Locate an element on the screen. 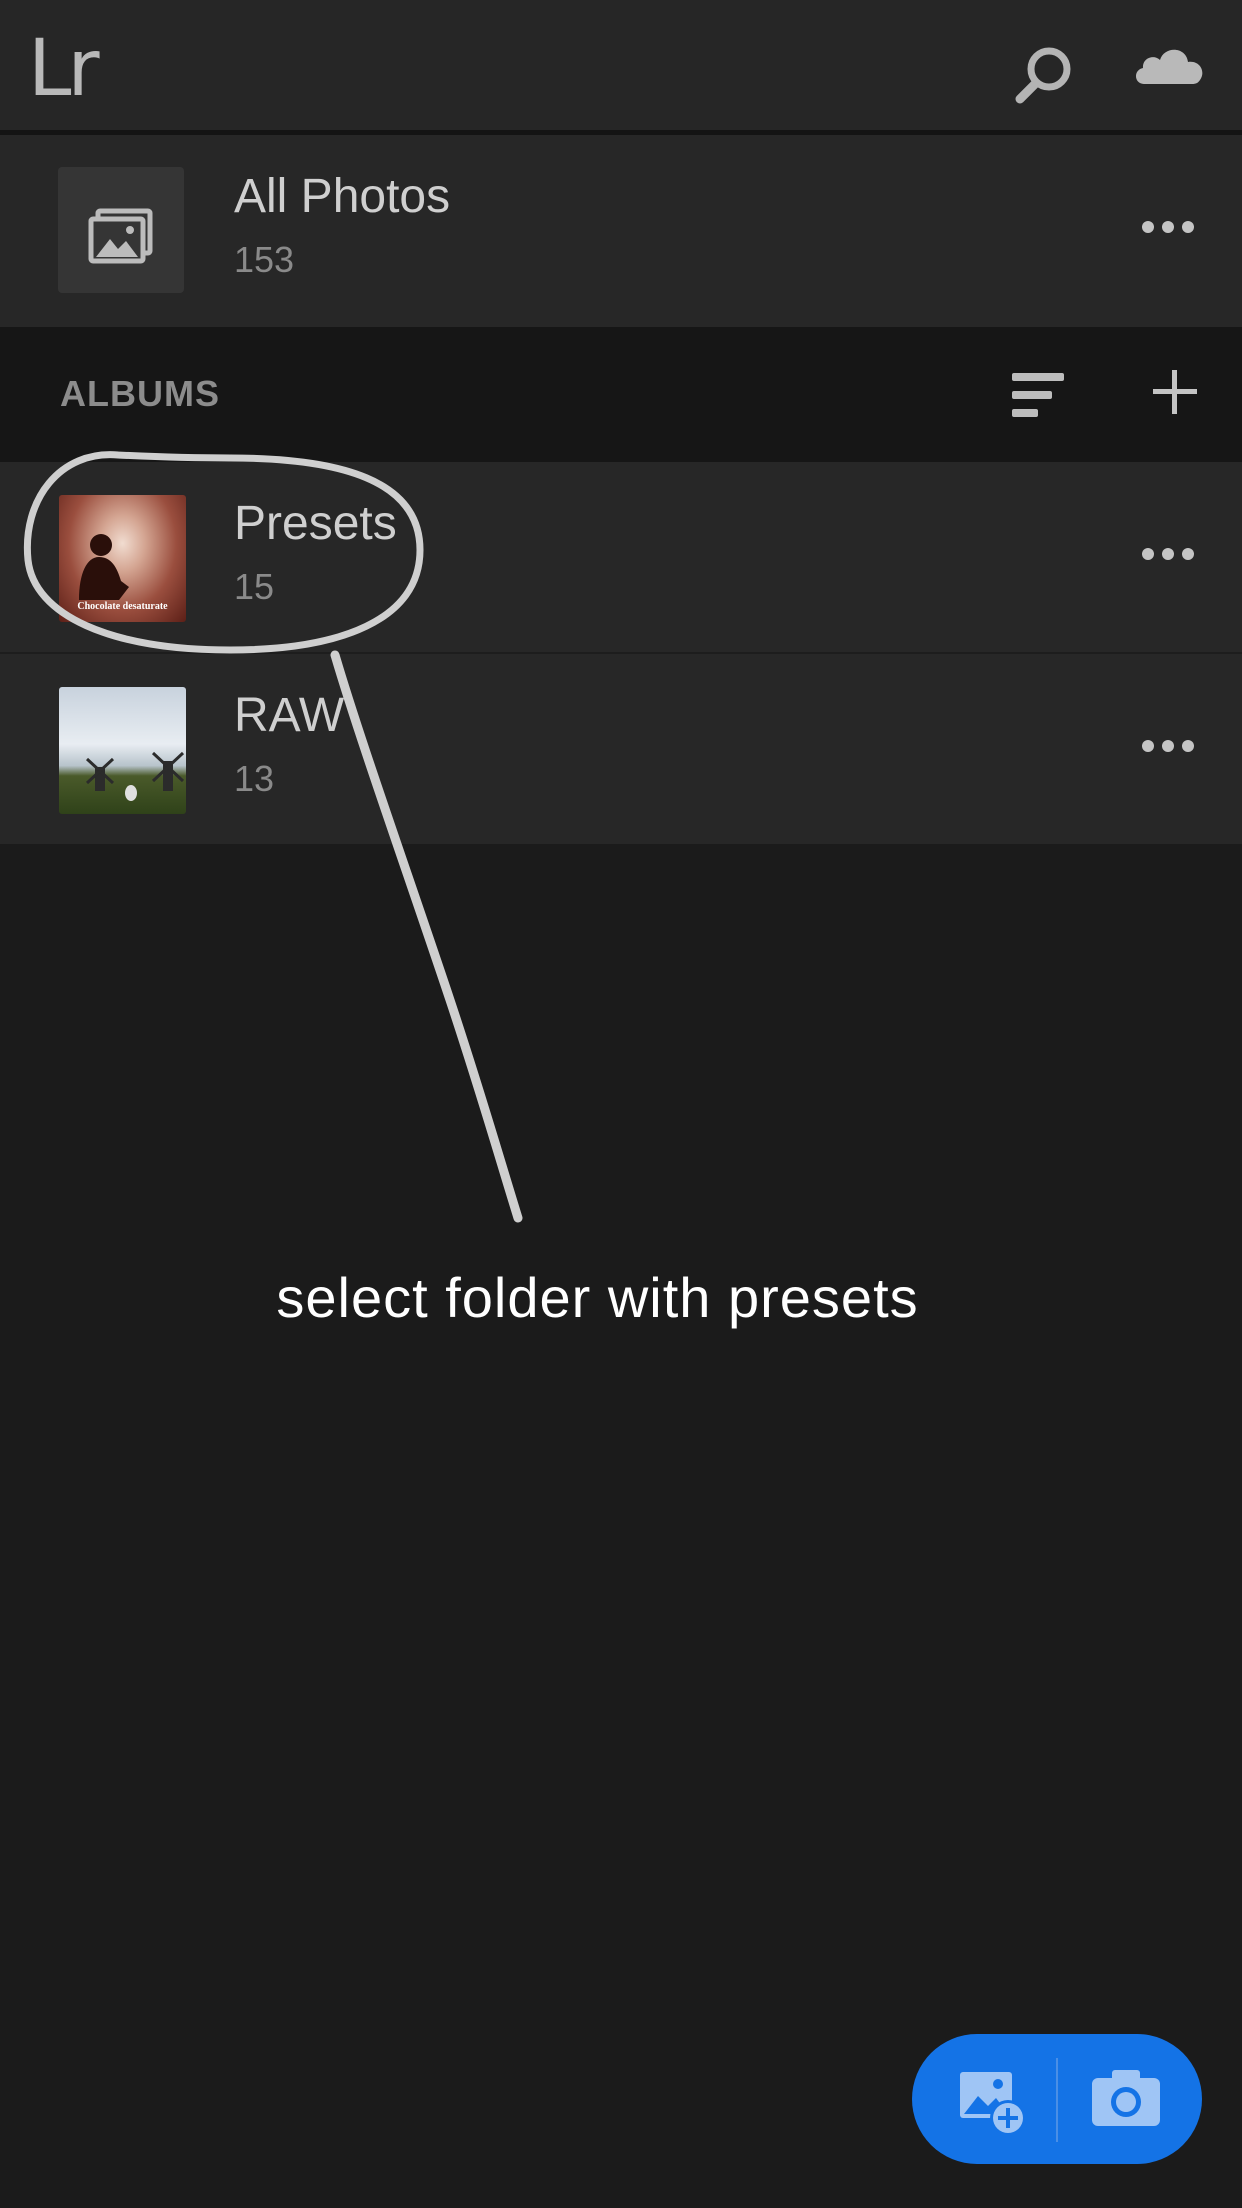 This screenshot has width=1242, height=2208. annotation-instruction: select folder with presets is located at coordinates (597, 1297).